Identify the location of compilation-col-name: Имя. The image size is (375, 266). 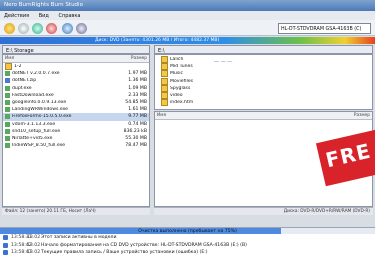
(255, 116).